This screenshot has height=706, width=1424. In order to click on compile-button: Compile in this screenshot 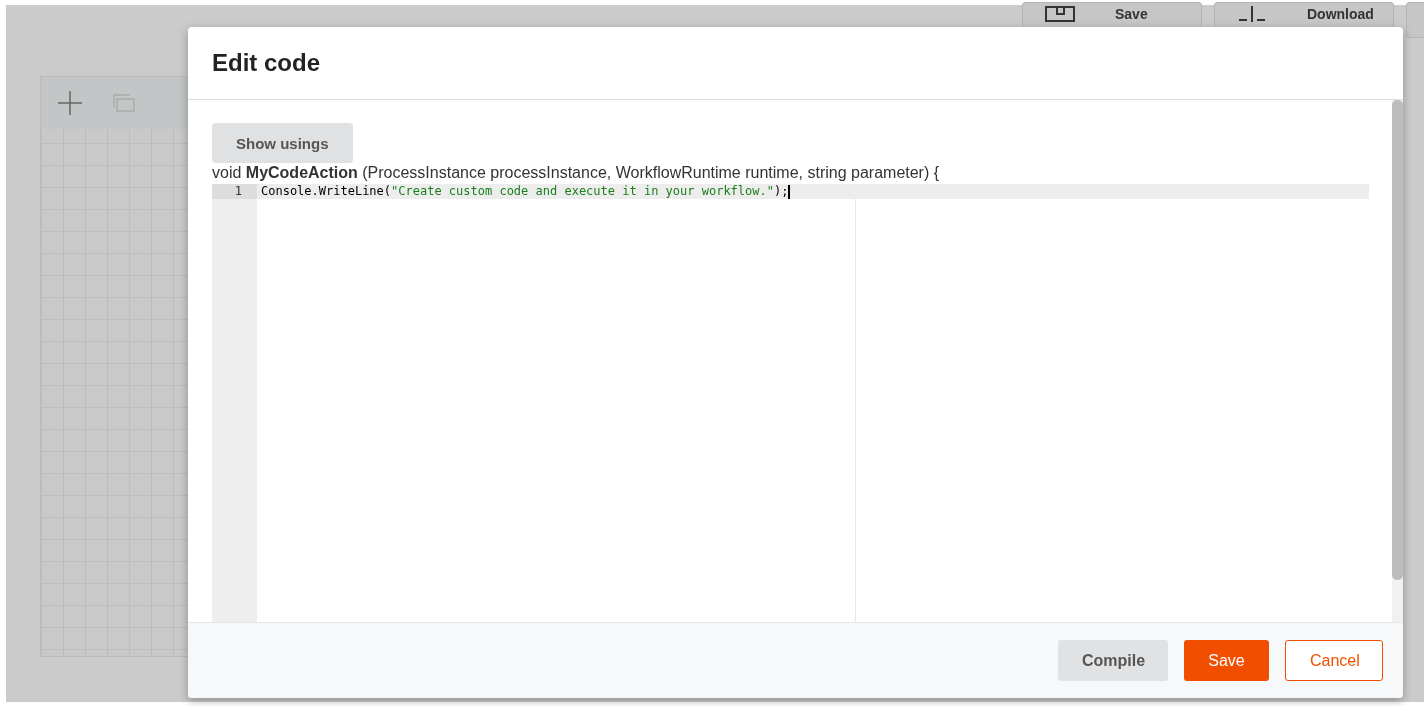, I will do `click(1113, 660)`.